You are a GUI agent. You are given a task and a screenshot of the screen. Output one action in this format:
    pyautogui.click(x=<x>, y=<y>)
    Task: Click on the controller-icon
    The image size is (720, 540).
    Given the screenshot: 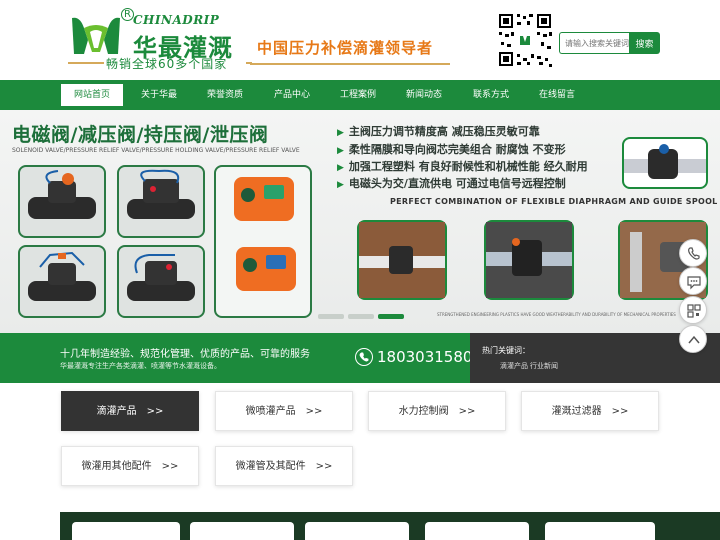 What is the action you would take?
    pyautogui.click(x=265, y=234)
    